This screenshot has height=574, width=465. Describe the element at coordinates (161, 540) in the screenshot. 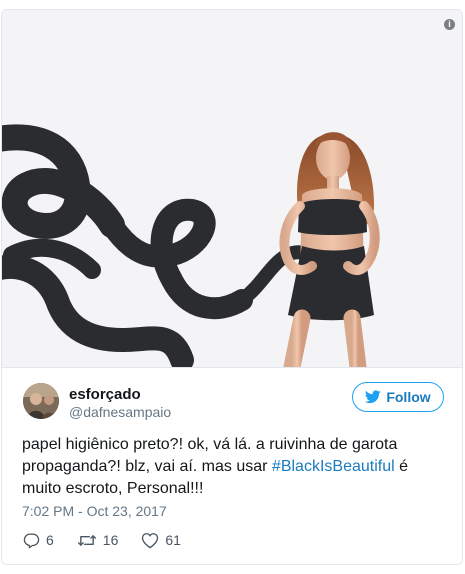

I see `like-action: 61` at that location.